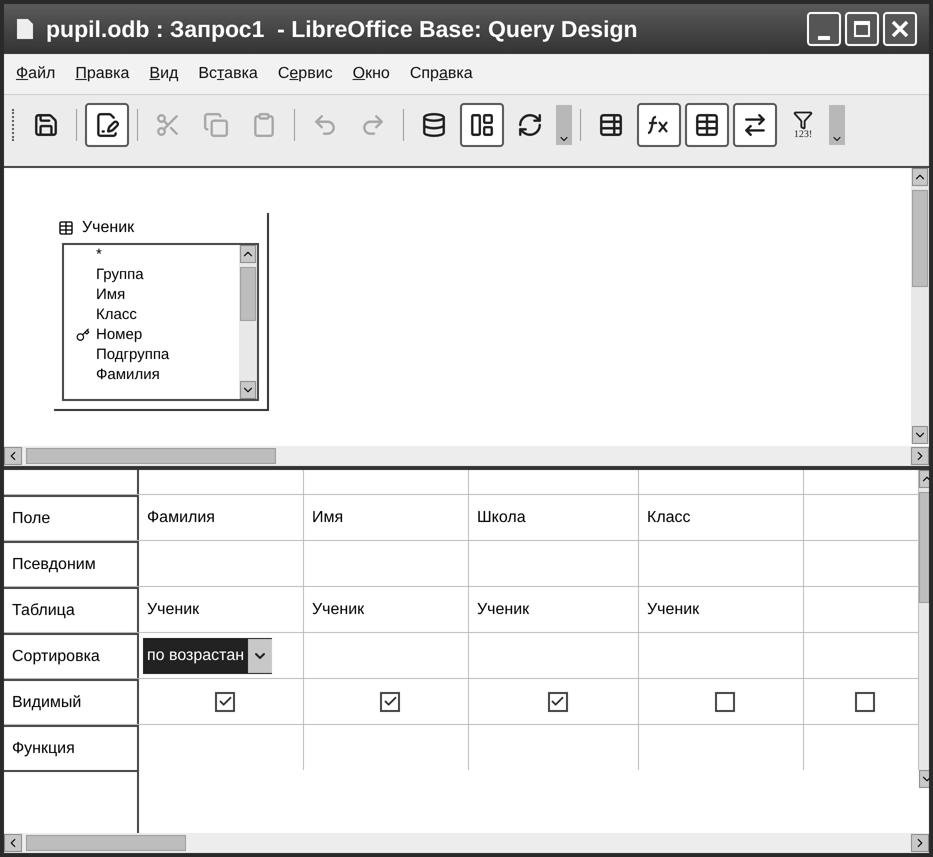 Image resolution: width=933 pixels, height=857 pixels. I want to click on field-list-item: Фамилия, so click(128, 375).